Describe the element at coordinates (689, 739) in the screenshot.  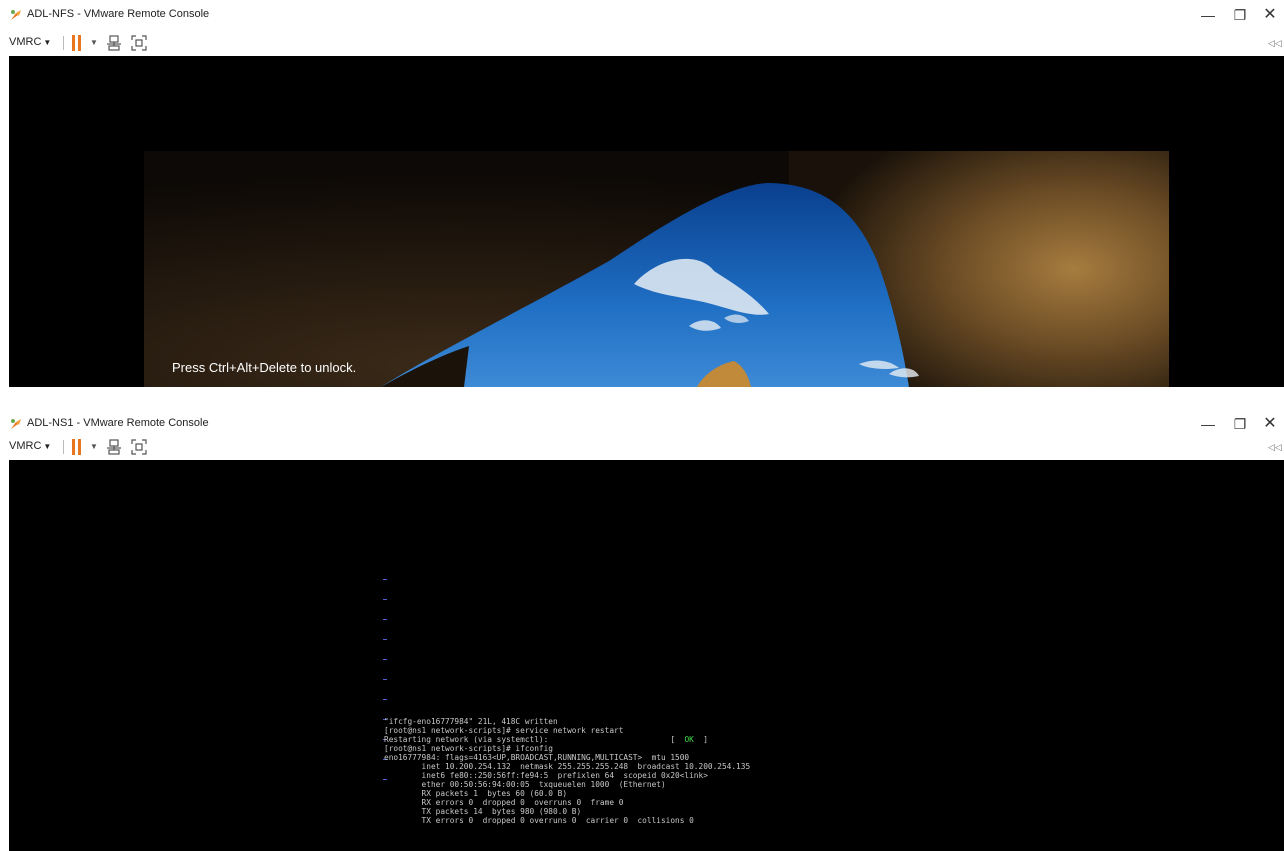
I see `status-ok: OK` at that location.